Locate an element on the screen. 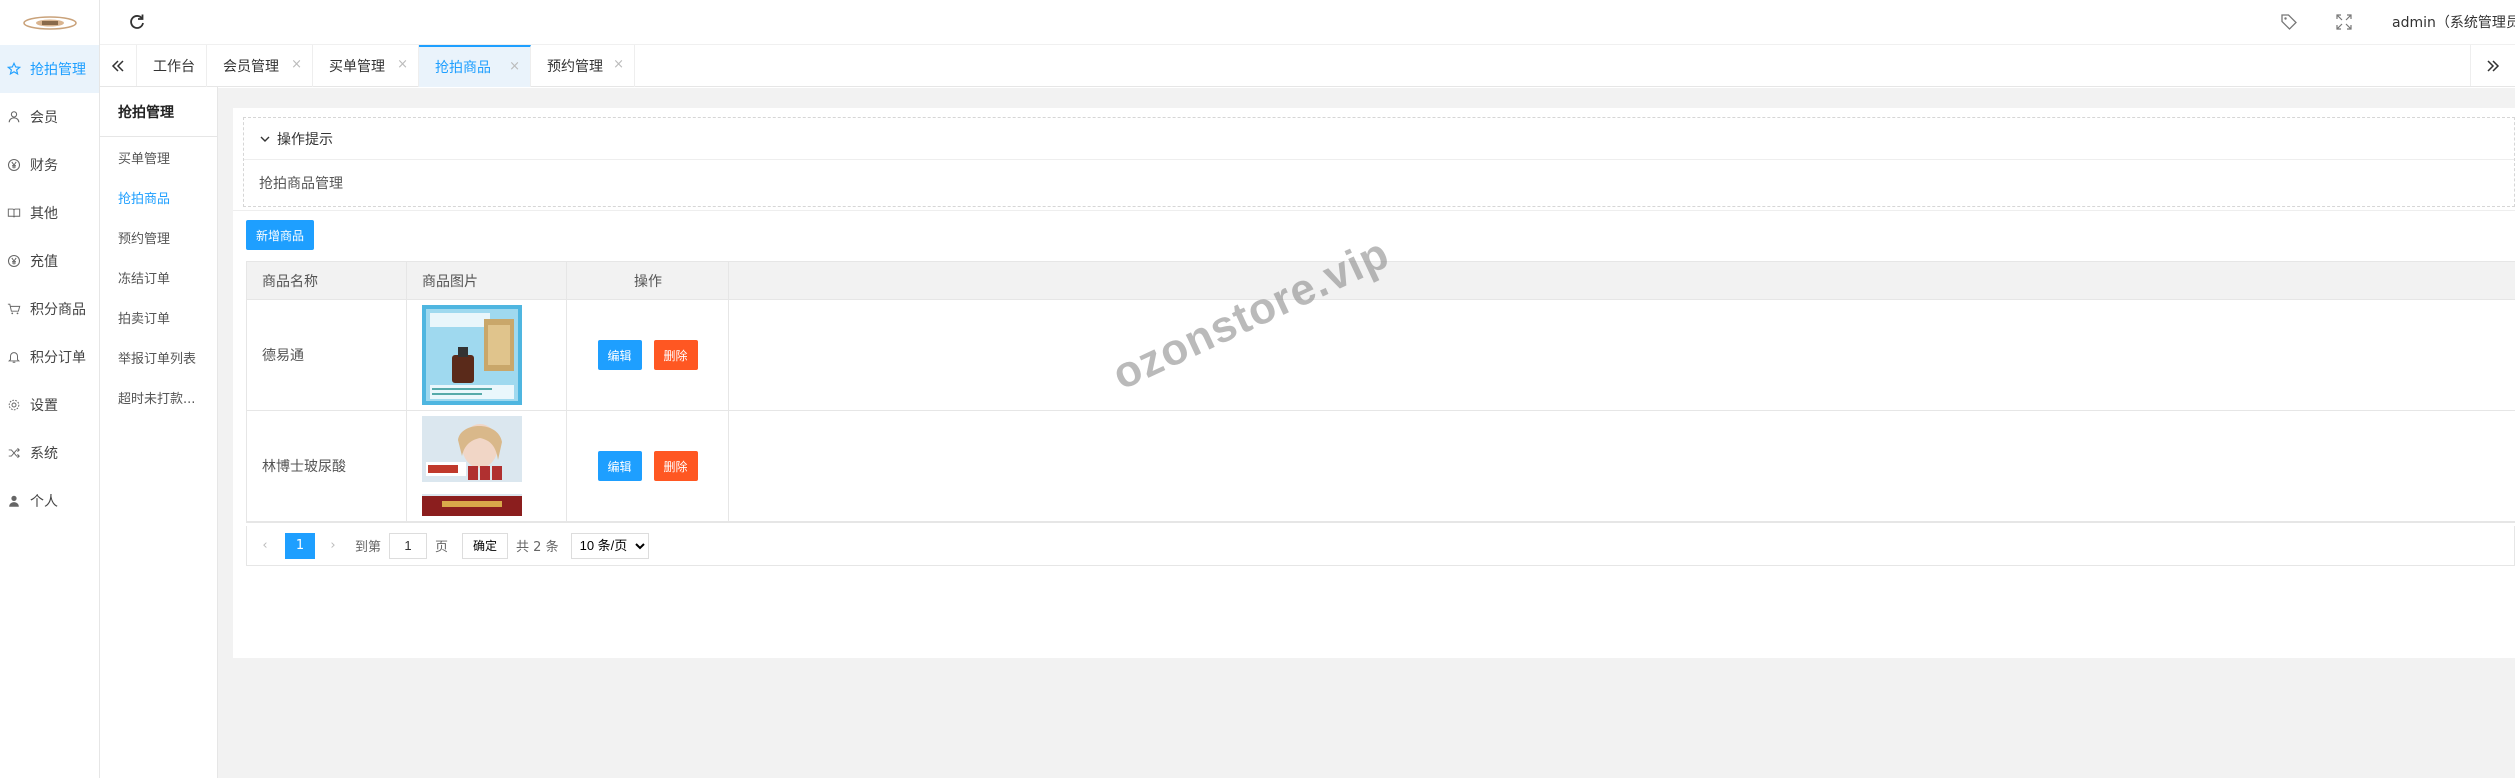 The image size is (2515, 778). nav-item-settings: 设置 is located at coordinates (49, 405).